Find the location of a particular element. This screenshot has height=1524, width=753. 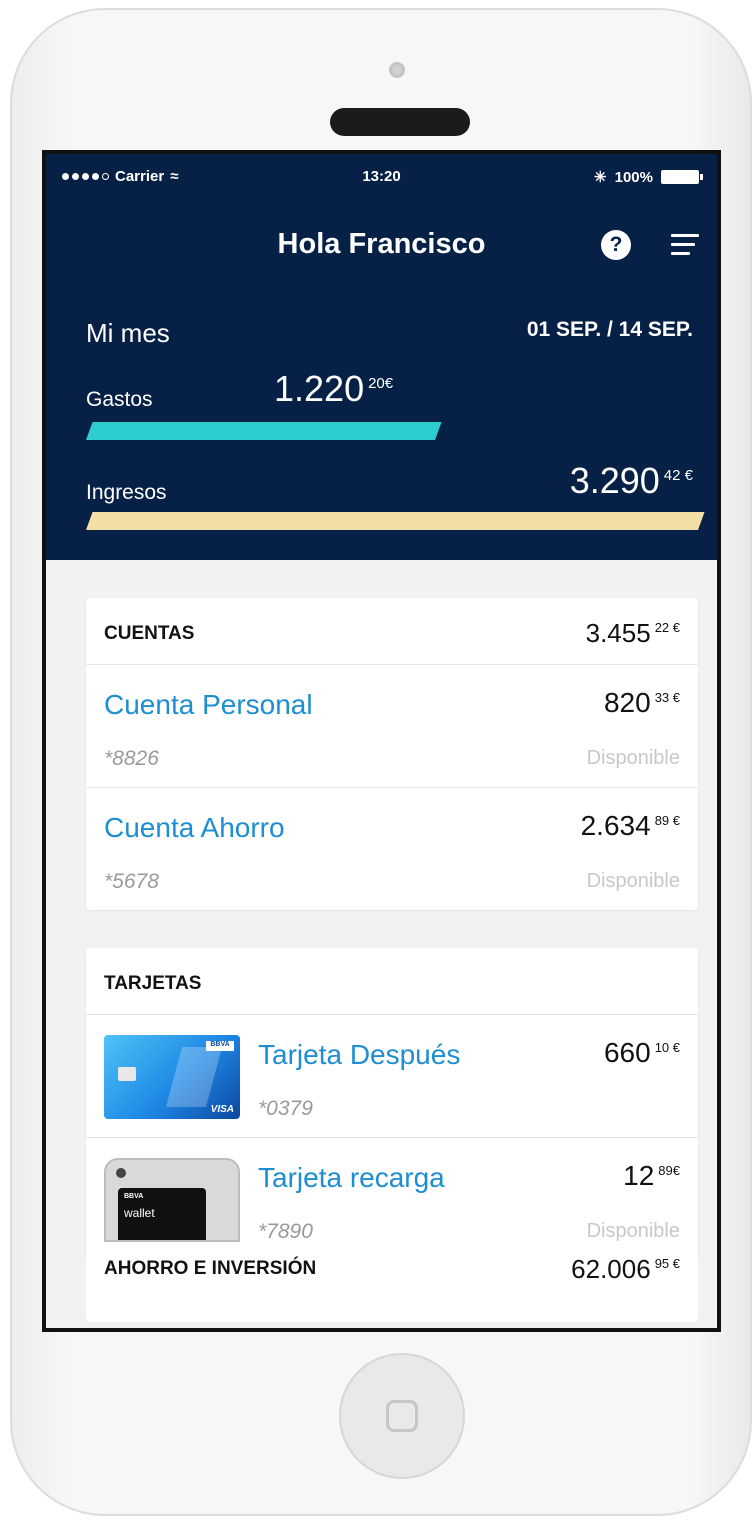

gastos-amount-dec: 20€ is located at coordinates (381, 383).